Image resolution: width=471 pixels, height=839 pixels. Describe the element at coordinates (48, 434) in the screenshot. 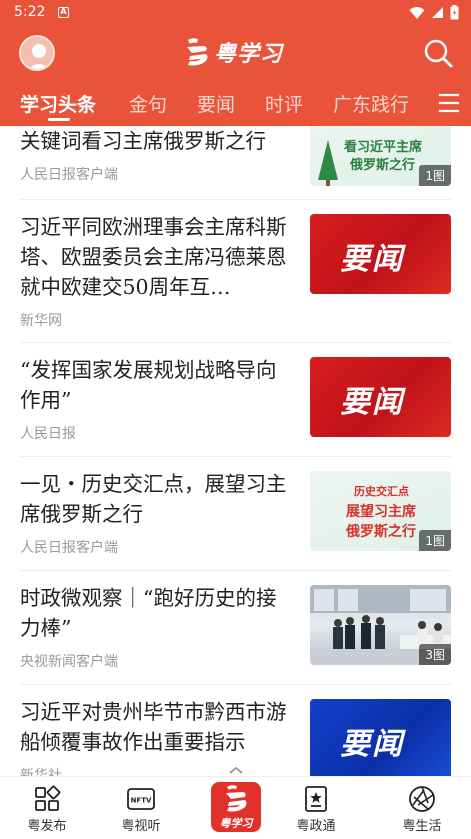

I see `item-source: 人民日报` at that location.